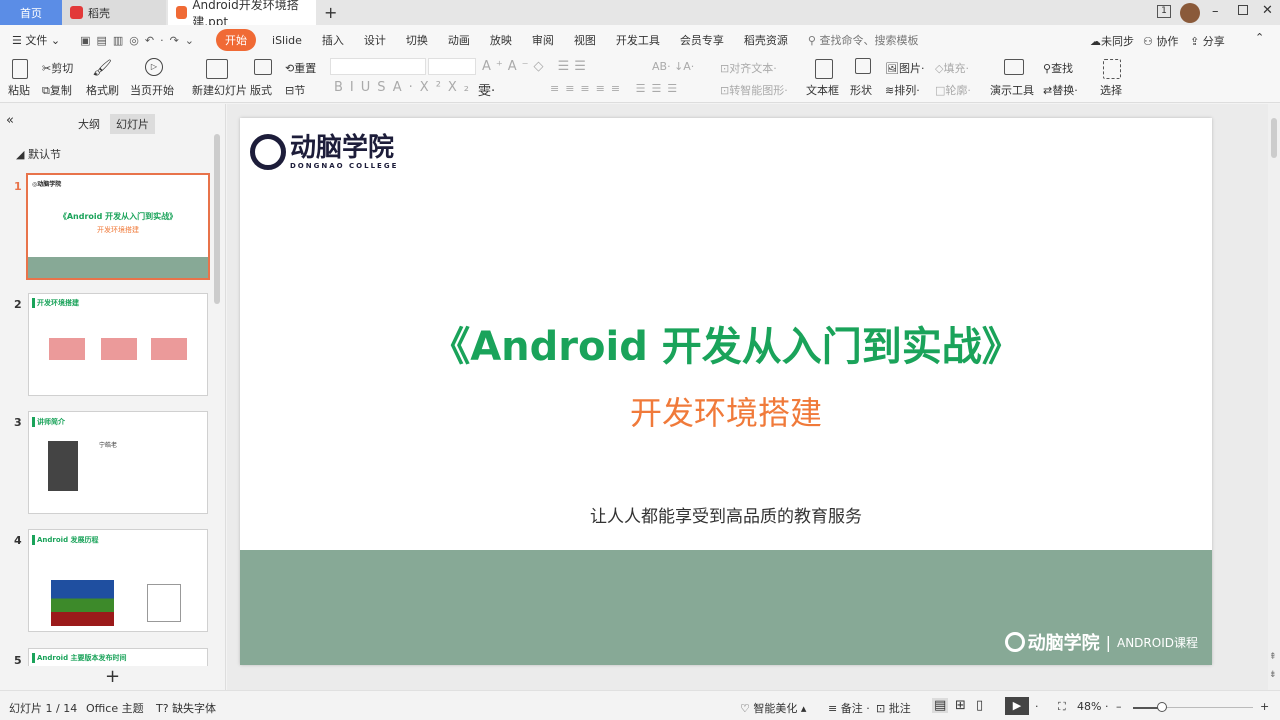  I want to click on logo-icon, so click(268, 152).